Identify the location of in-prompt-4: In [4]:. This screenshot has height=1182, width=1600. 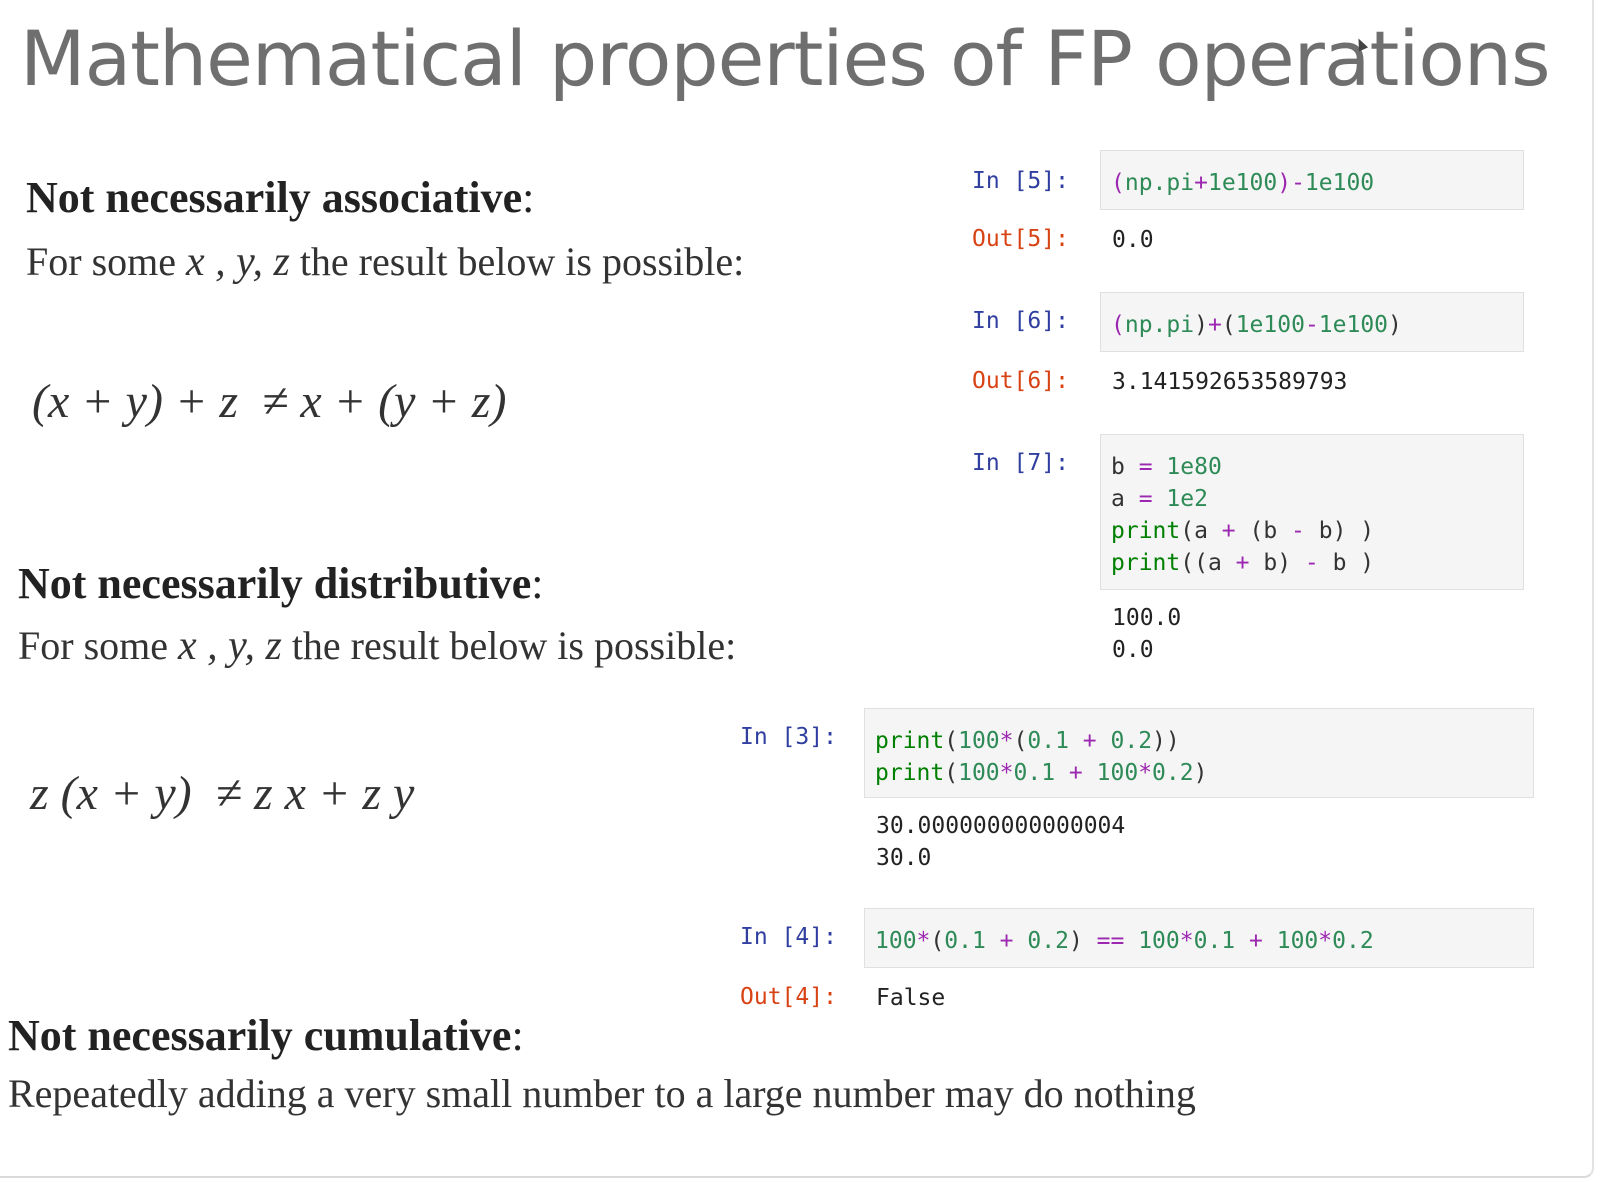
(788, 937).